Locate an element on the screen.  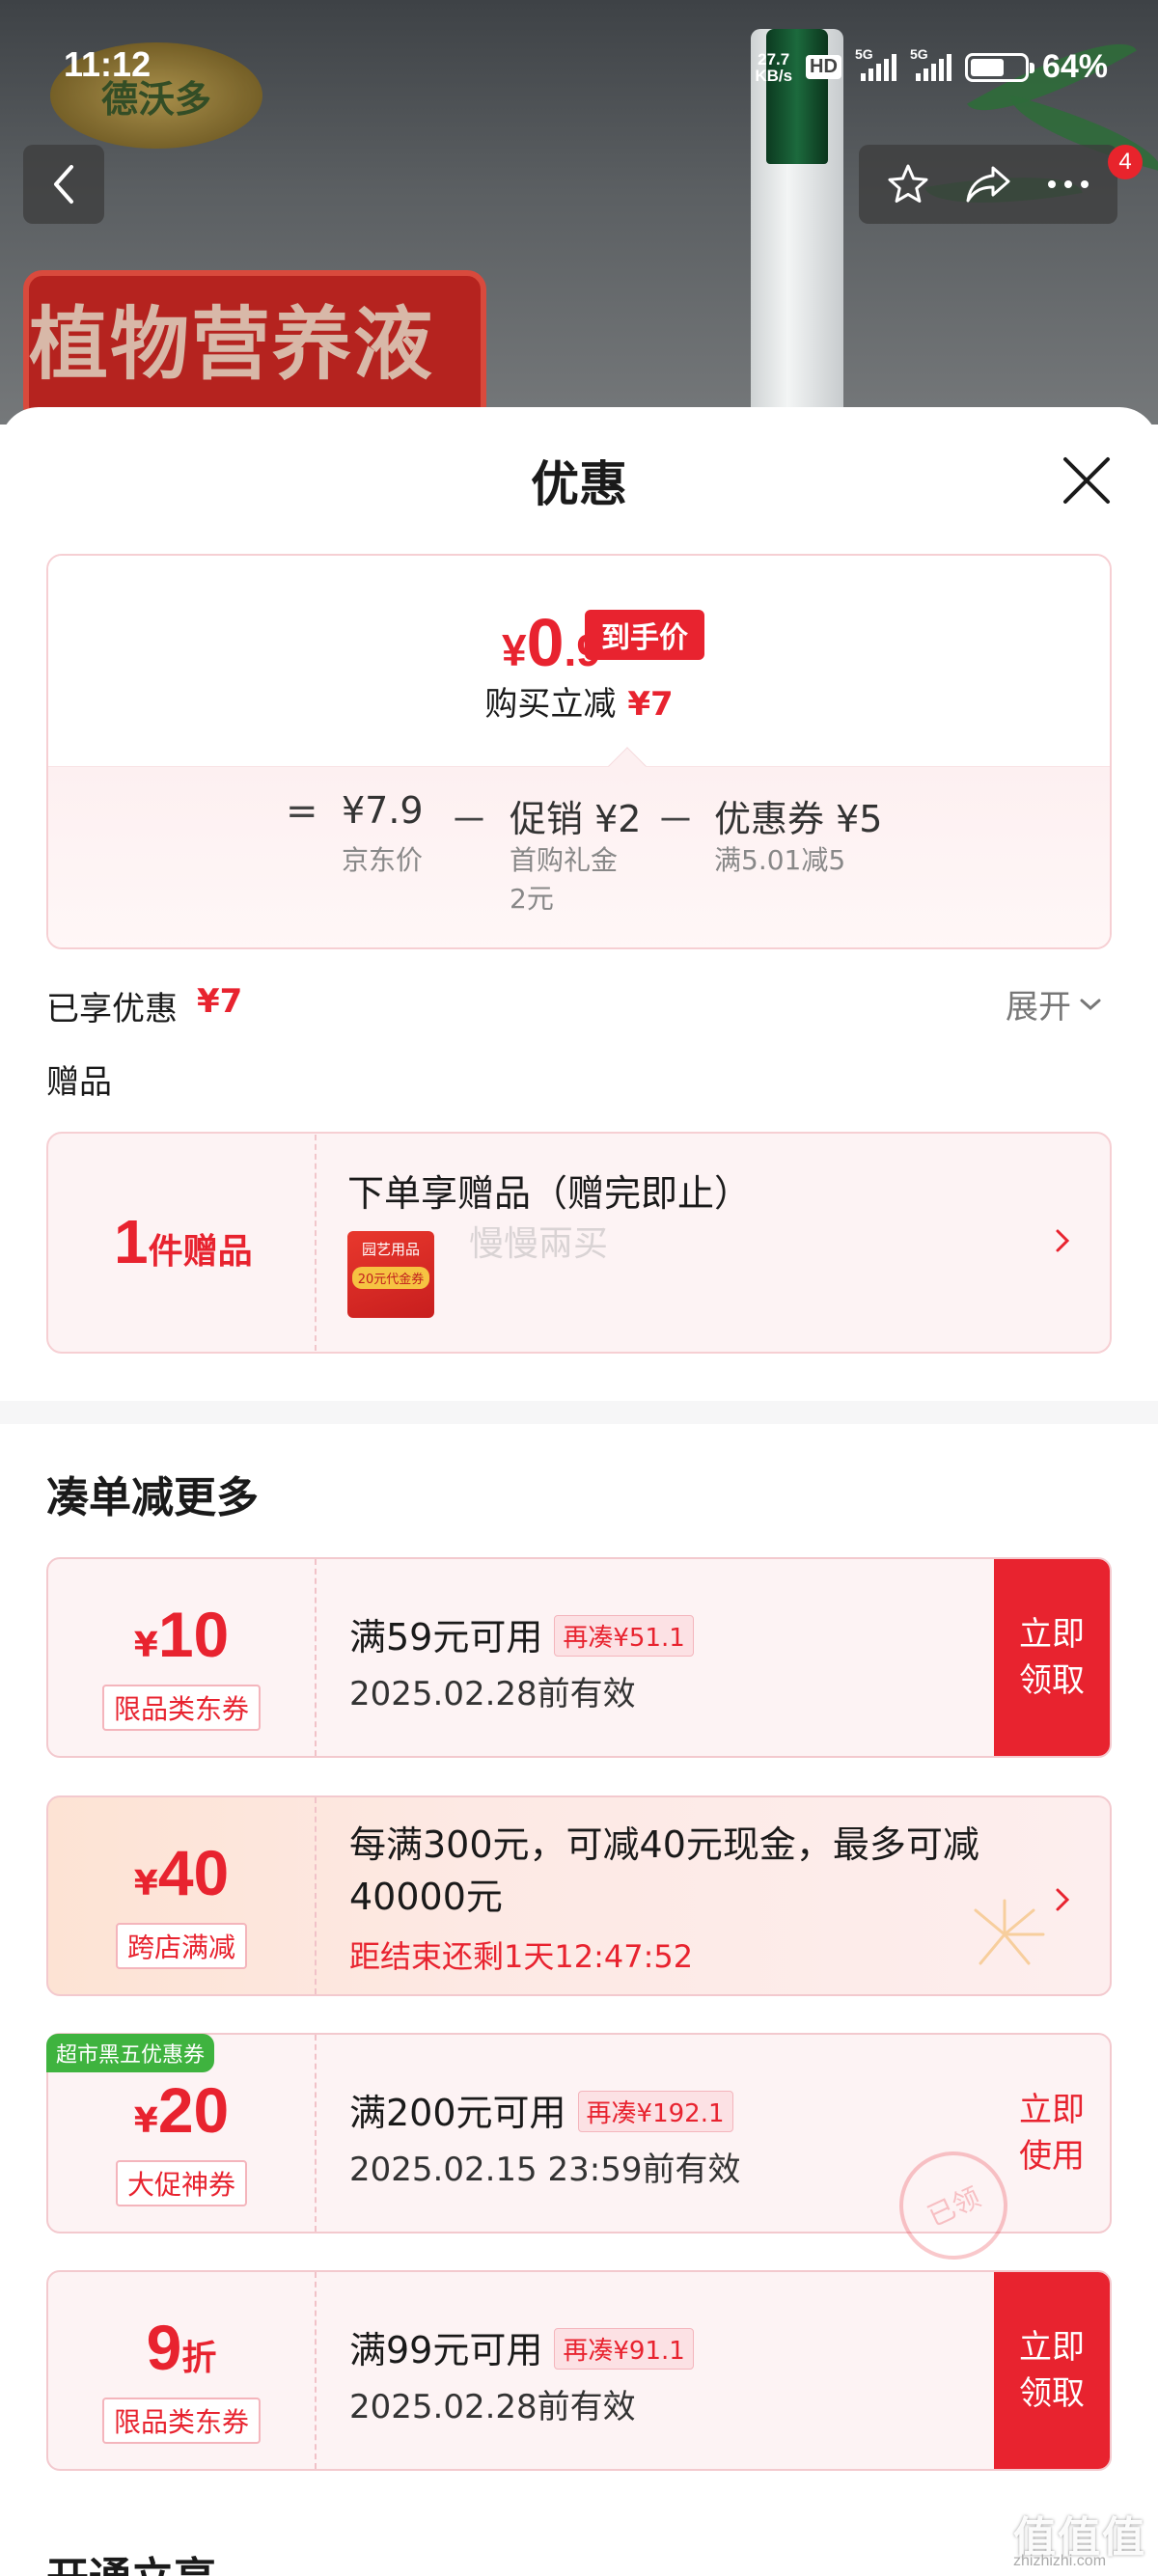
sheet-title: 优惠 is located at coordinates (579, 484).